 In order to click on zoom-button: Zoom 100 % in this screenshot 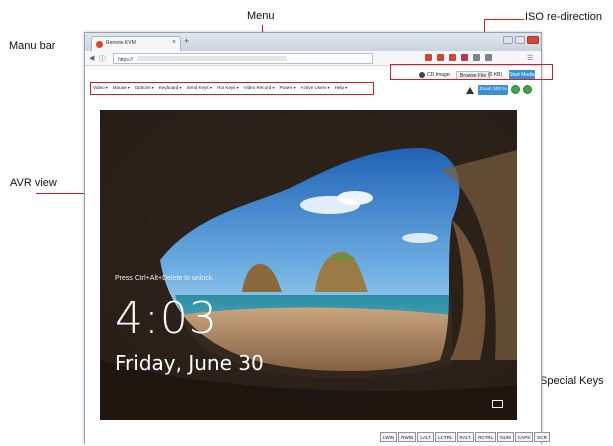, I will do `click(493, 90)`.